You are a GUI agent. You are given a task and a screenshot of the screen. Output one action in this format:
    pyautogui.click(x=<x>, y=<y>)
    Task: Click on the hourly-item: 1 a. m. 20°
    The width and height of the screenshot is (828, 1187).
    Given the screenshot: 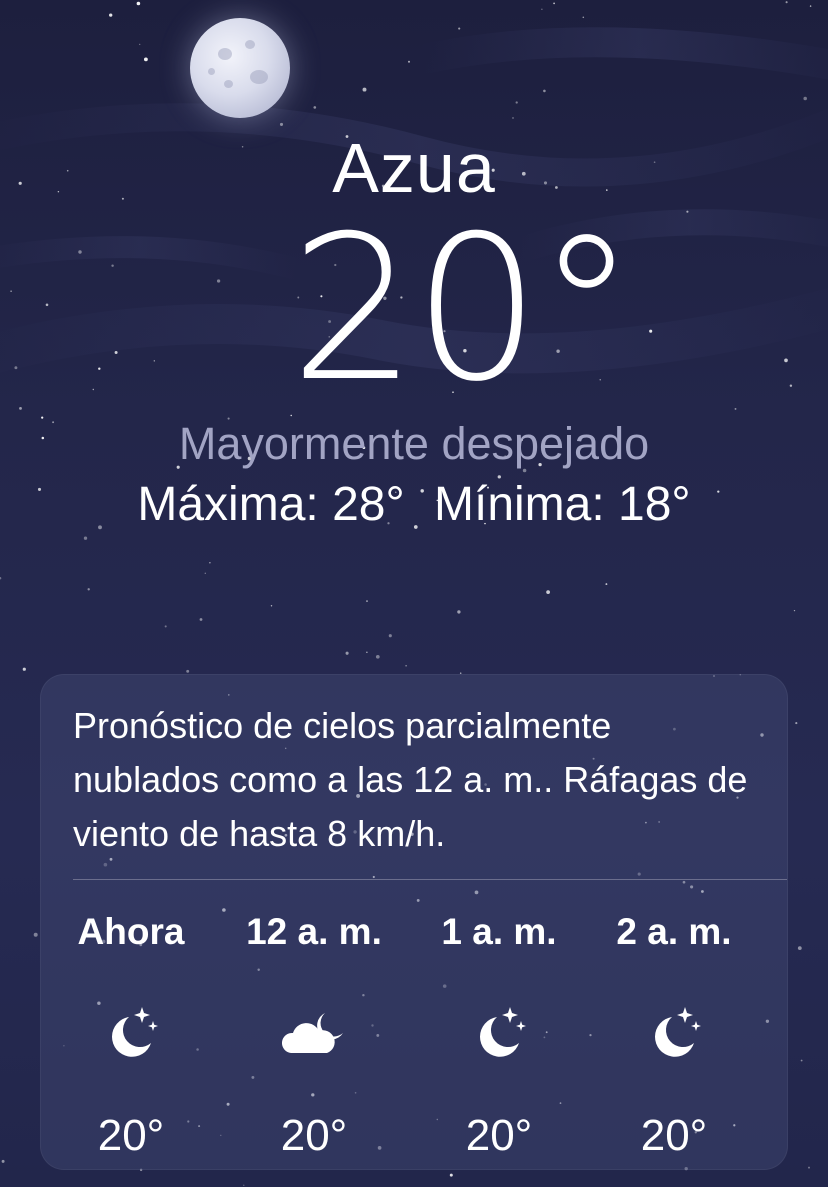 What is the action you would take?
    pyautogui.click(x=499, y=1035)
    